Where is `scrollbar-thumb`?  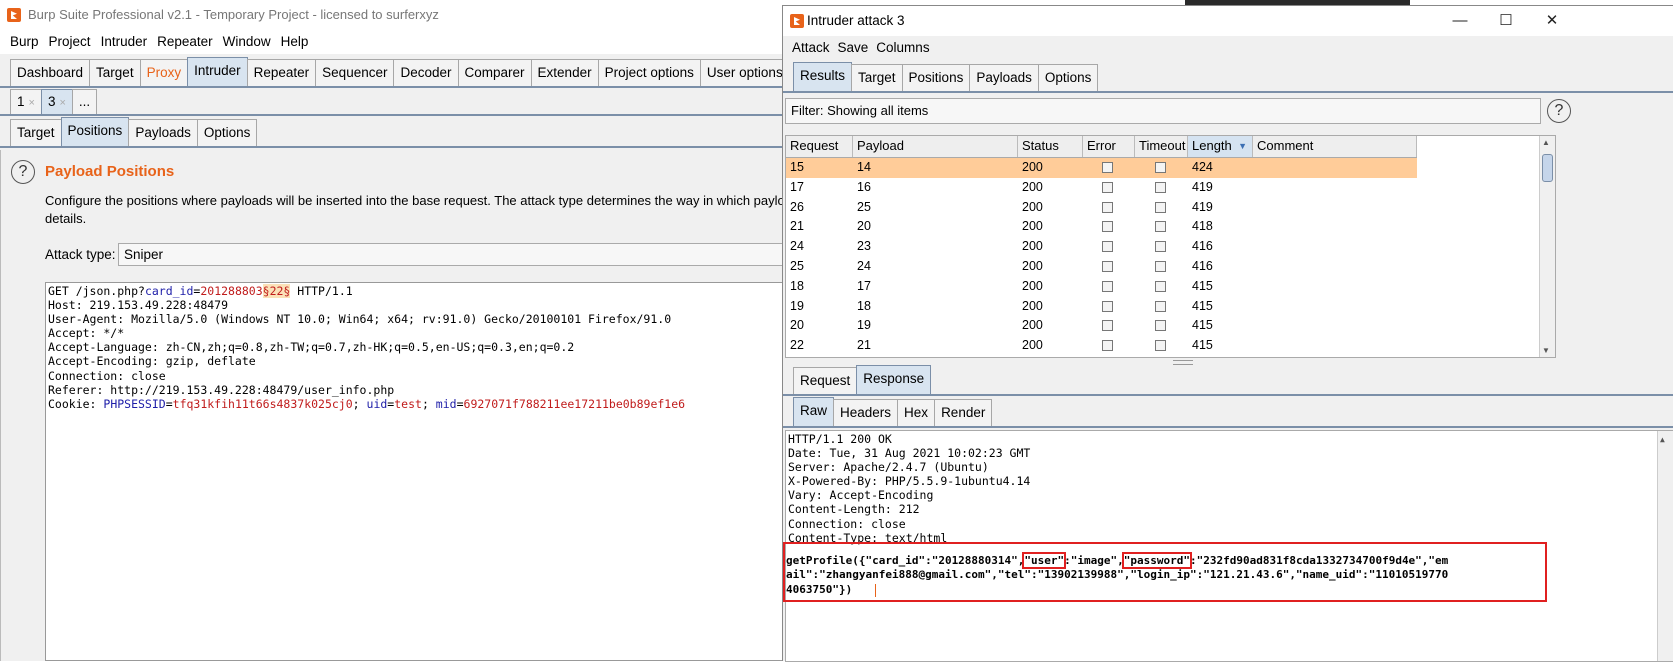 scrollbar-thumb is located at coordinates (1547, 168).